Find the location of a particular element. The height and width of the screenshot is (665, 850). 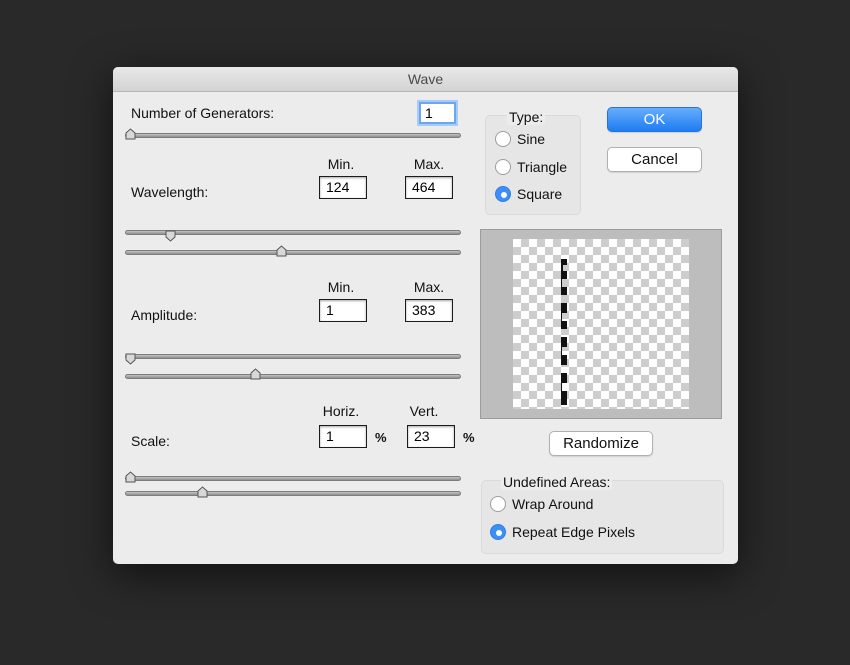

repeat-edge-pixels-option: Repeat Edge Pixels is located at coordinates (562, 533).